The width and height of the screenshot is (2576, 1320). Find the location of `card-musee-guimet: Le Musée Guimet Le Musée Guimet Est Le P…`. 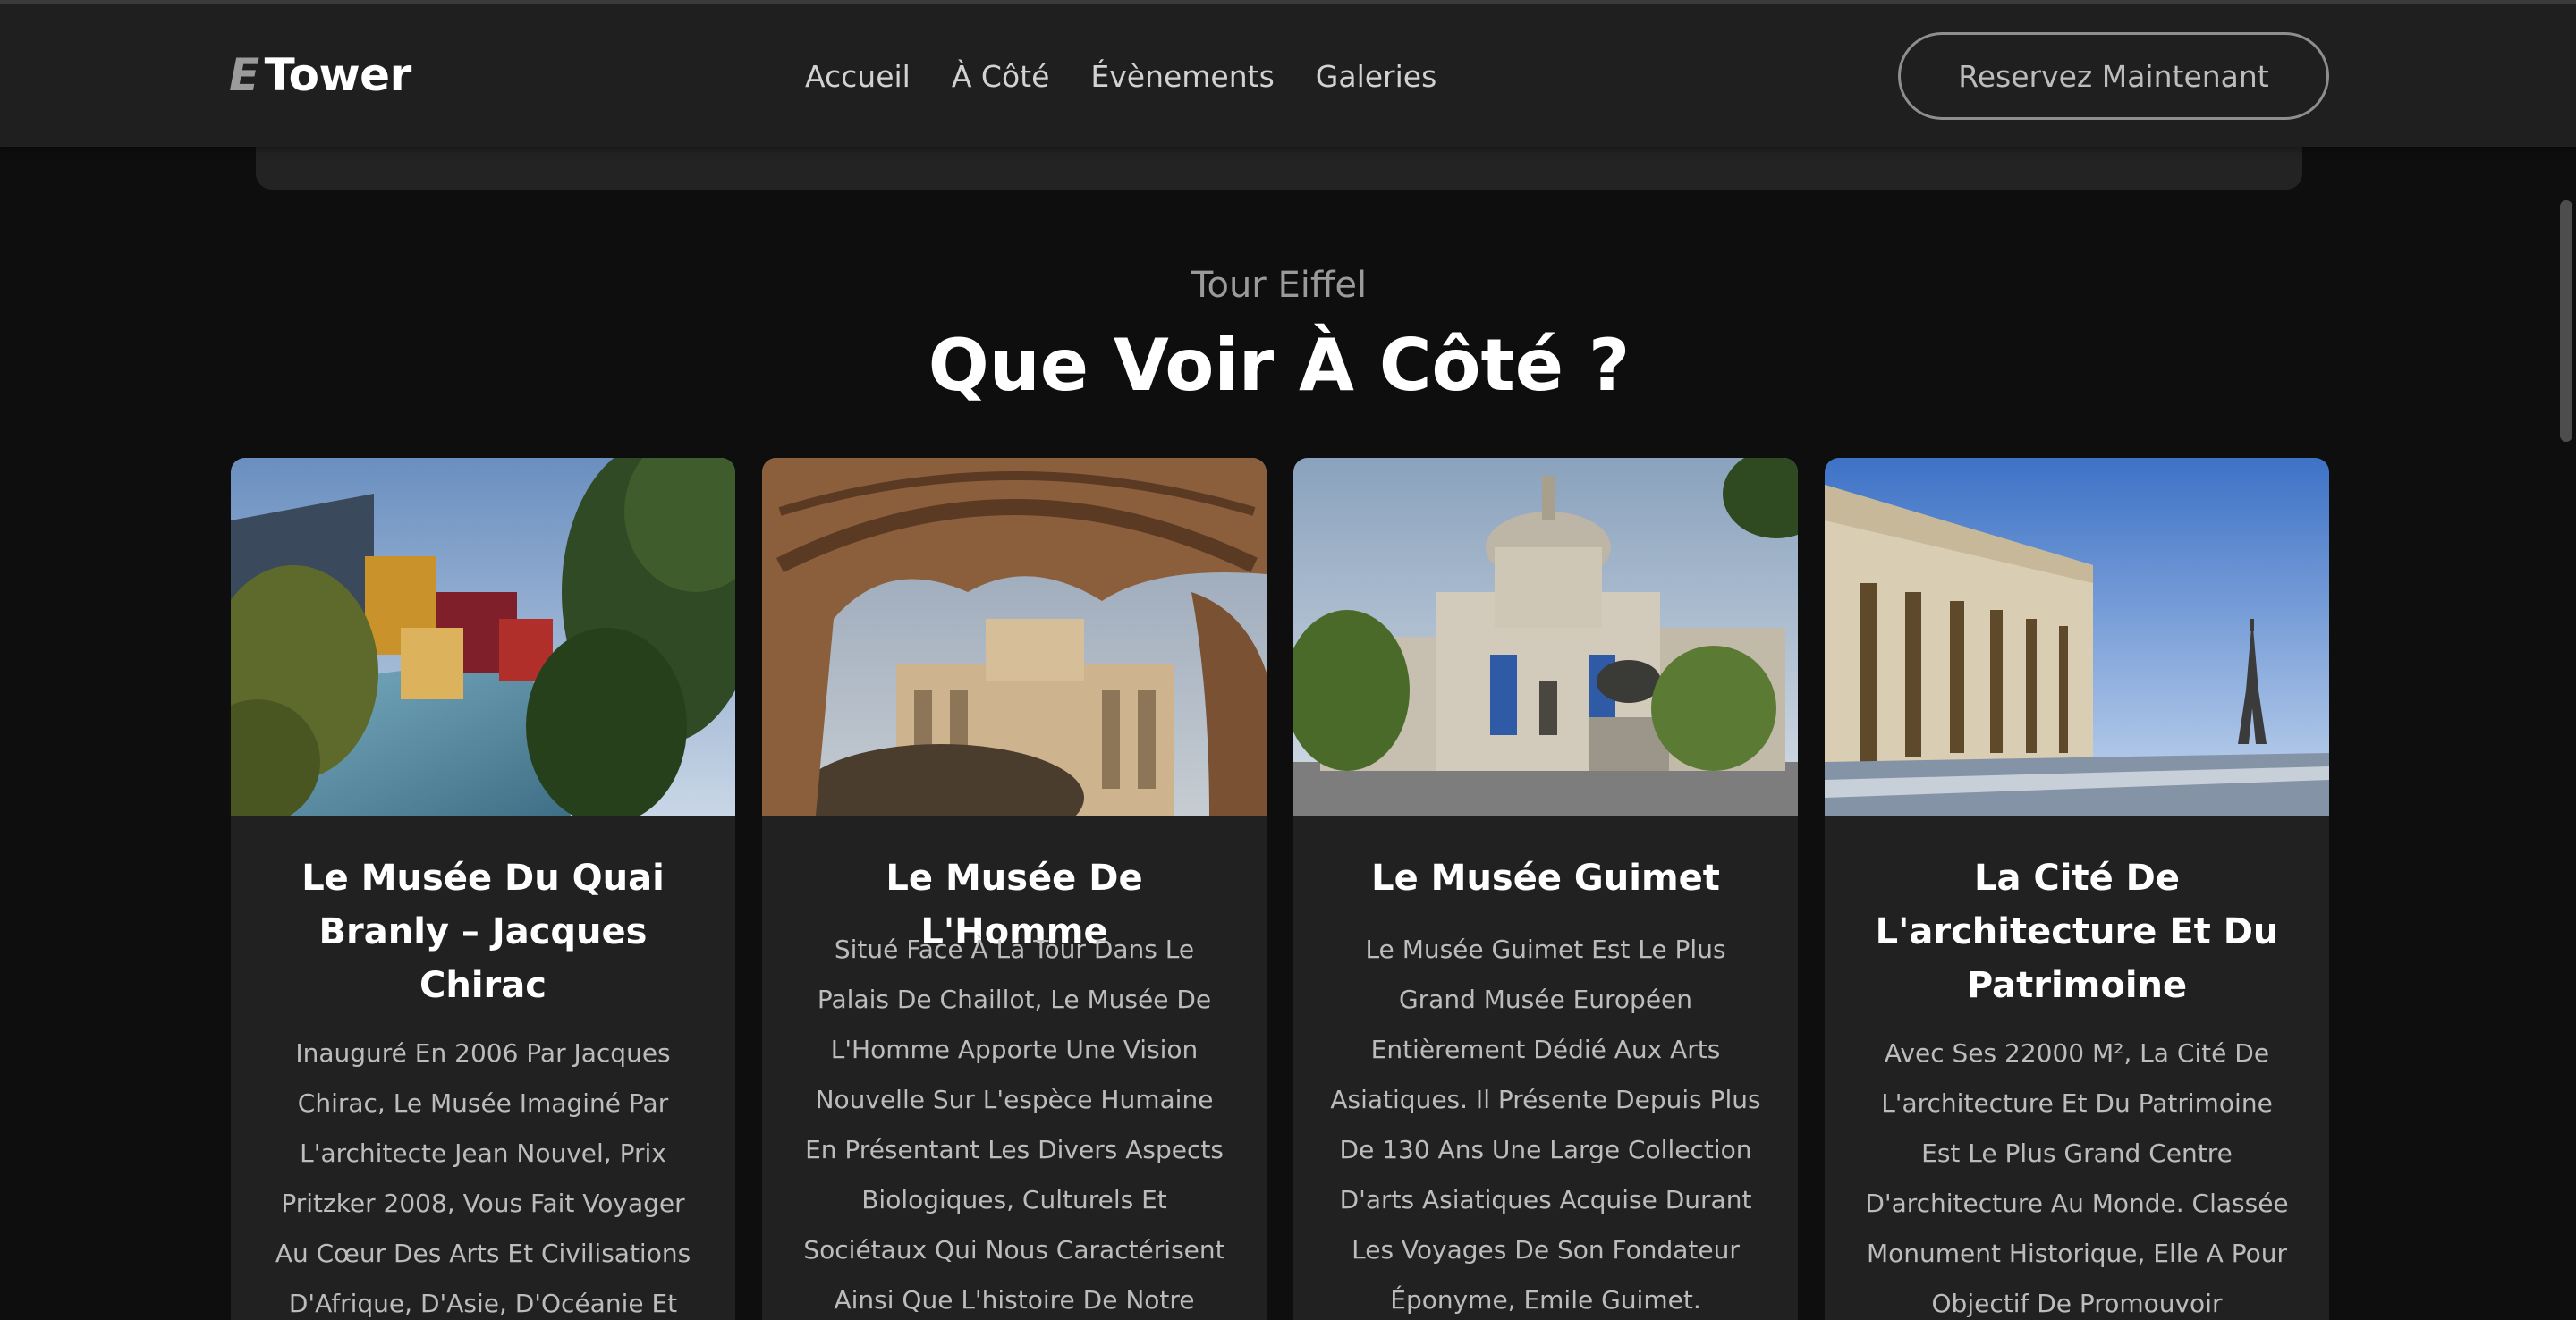

card-musee-guimet: Le Musée Guimet Le Musée Guimet Est Le P… is located at coordinates (1545, 889).